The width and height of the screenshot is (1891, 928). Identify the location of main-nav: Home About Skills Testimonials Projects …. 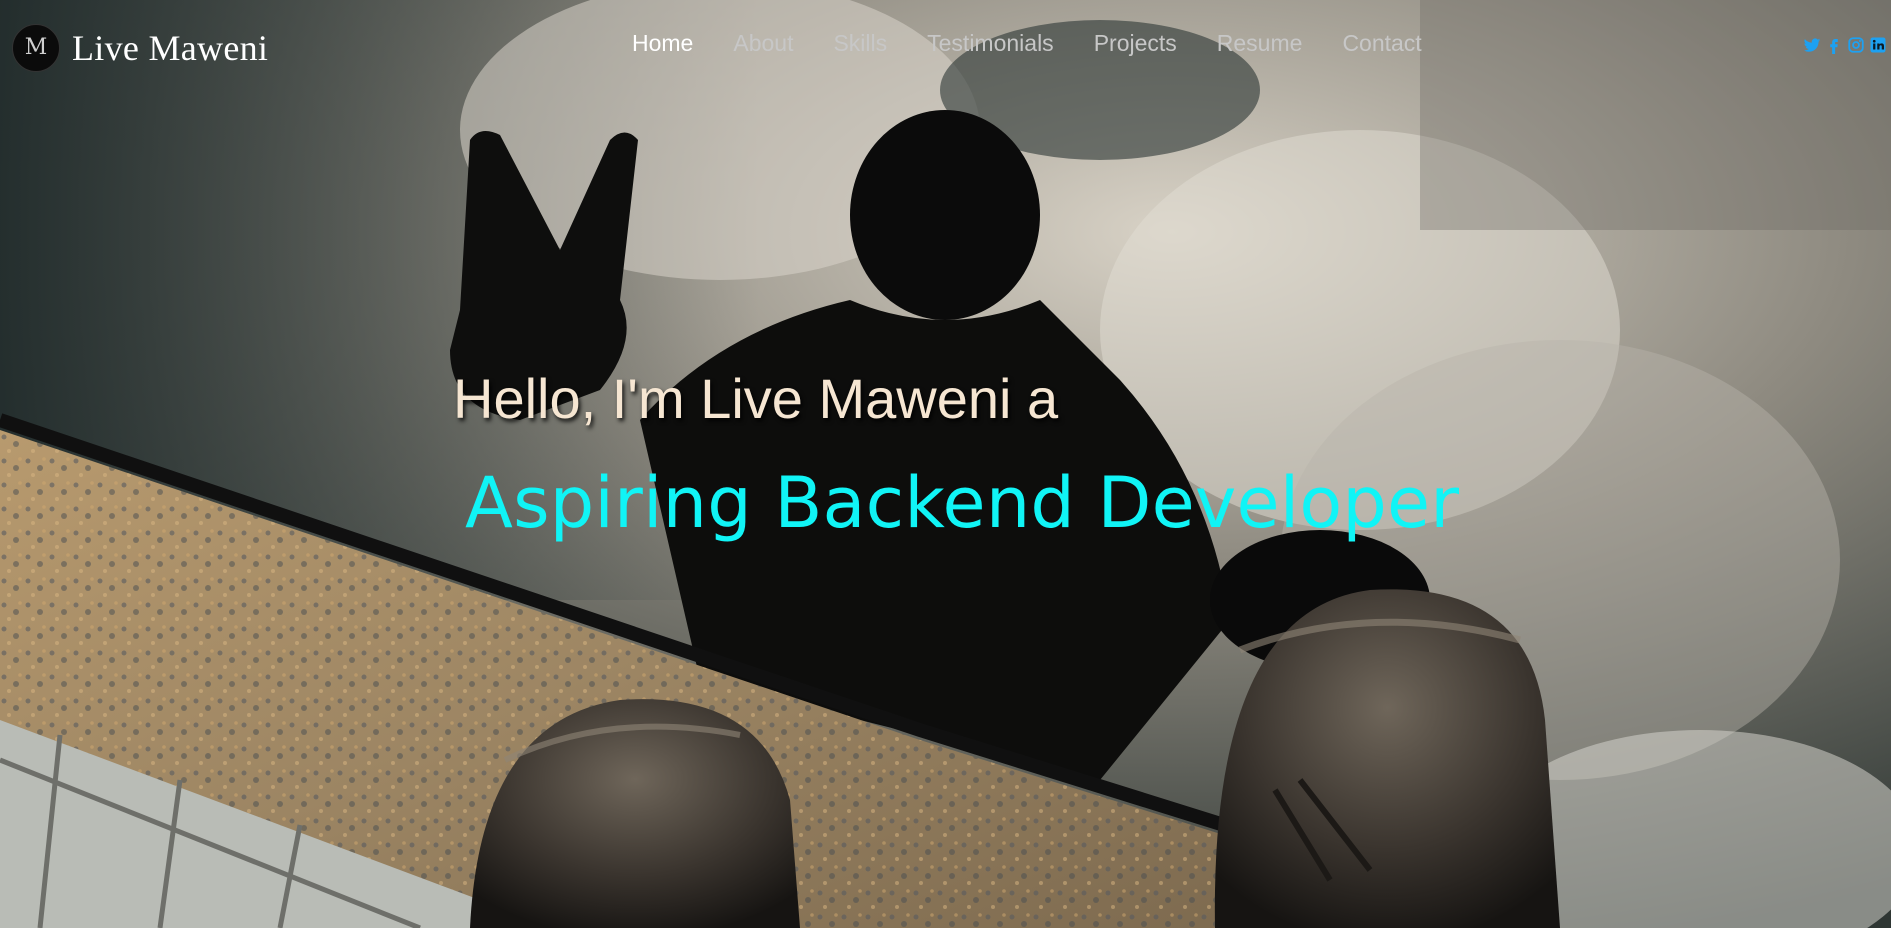
(1027, 43).